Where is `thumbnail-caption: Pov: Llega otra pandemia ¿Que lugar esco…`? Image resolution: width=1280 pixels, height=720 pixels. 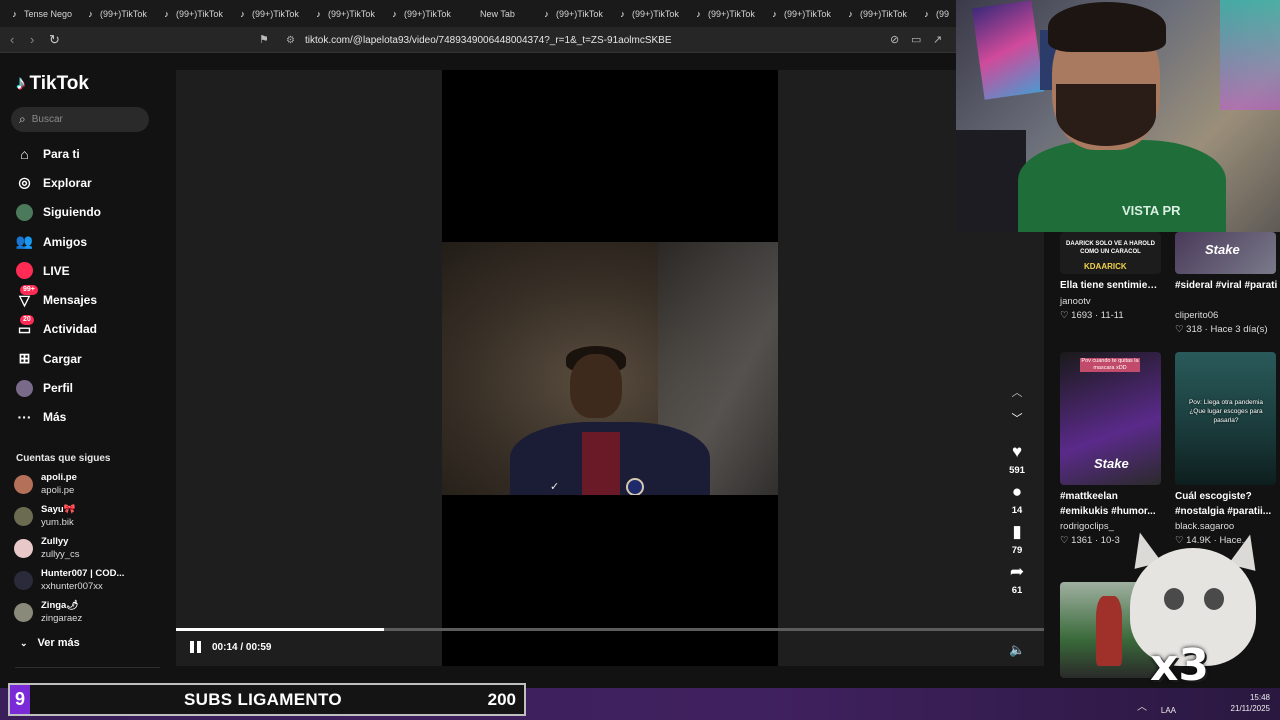
thumbnail-caption: Pov: Llega otra pandemia ¿Que lugar esco… is located at coordinates (1226, 411).